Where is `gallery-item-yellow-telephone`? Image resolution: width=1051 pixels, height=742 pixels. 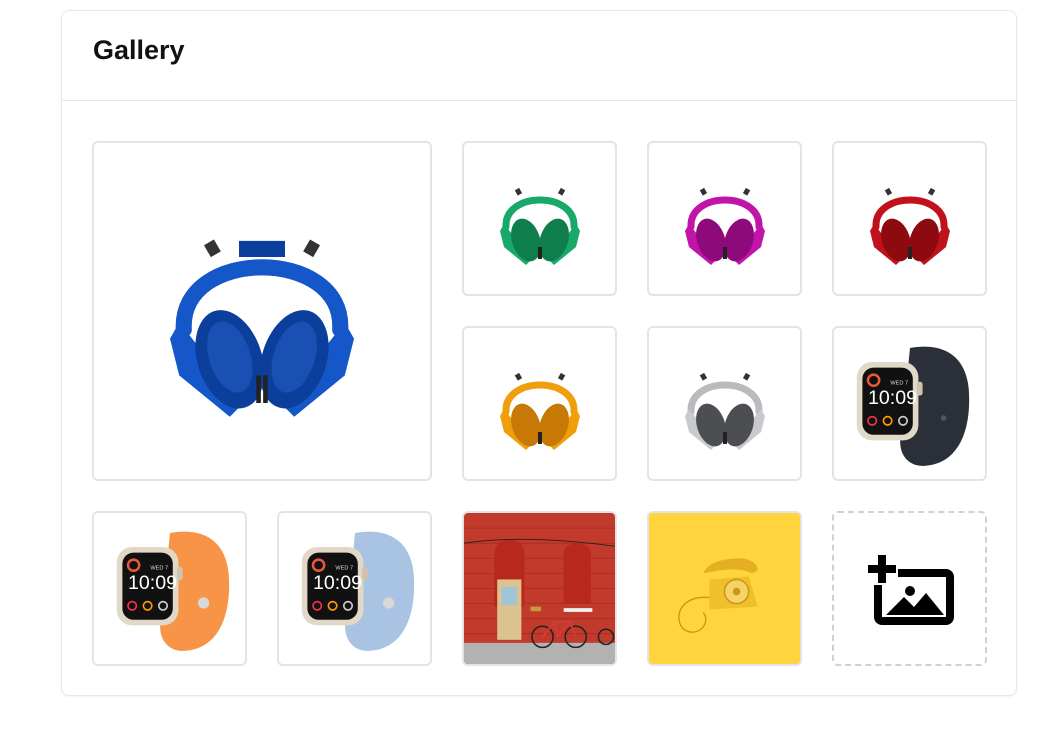 gallery-item-yellow-telephone is located at coordinates (724, 588).